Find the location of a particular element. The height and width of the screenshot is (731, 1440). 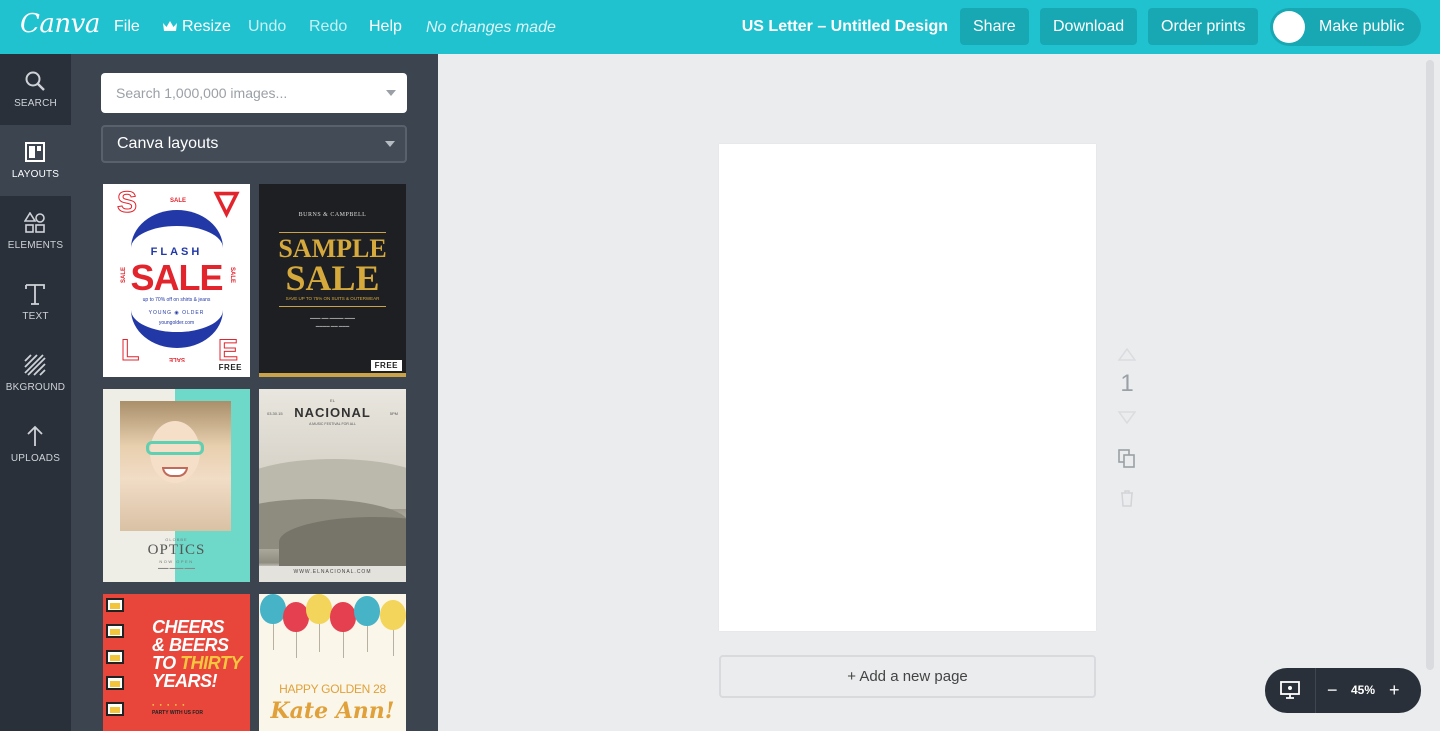

elements-icon is located at coordinates (34, 222).